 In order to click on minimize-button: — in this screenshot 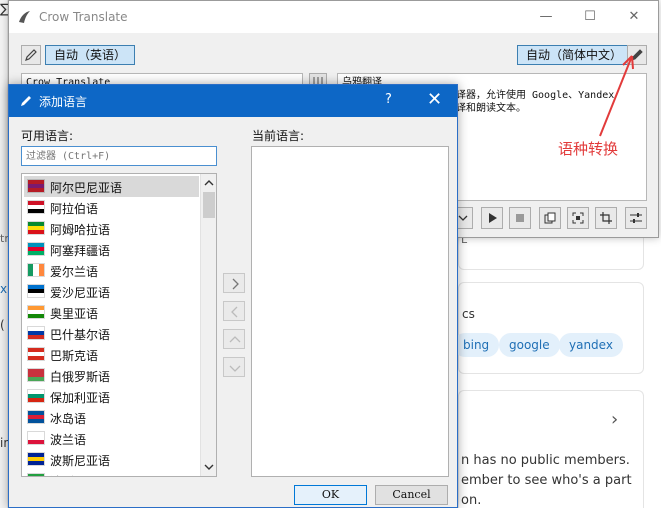, I will do `click(546, 17)`.